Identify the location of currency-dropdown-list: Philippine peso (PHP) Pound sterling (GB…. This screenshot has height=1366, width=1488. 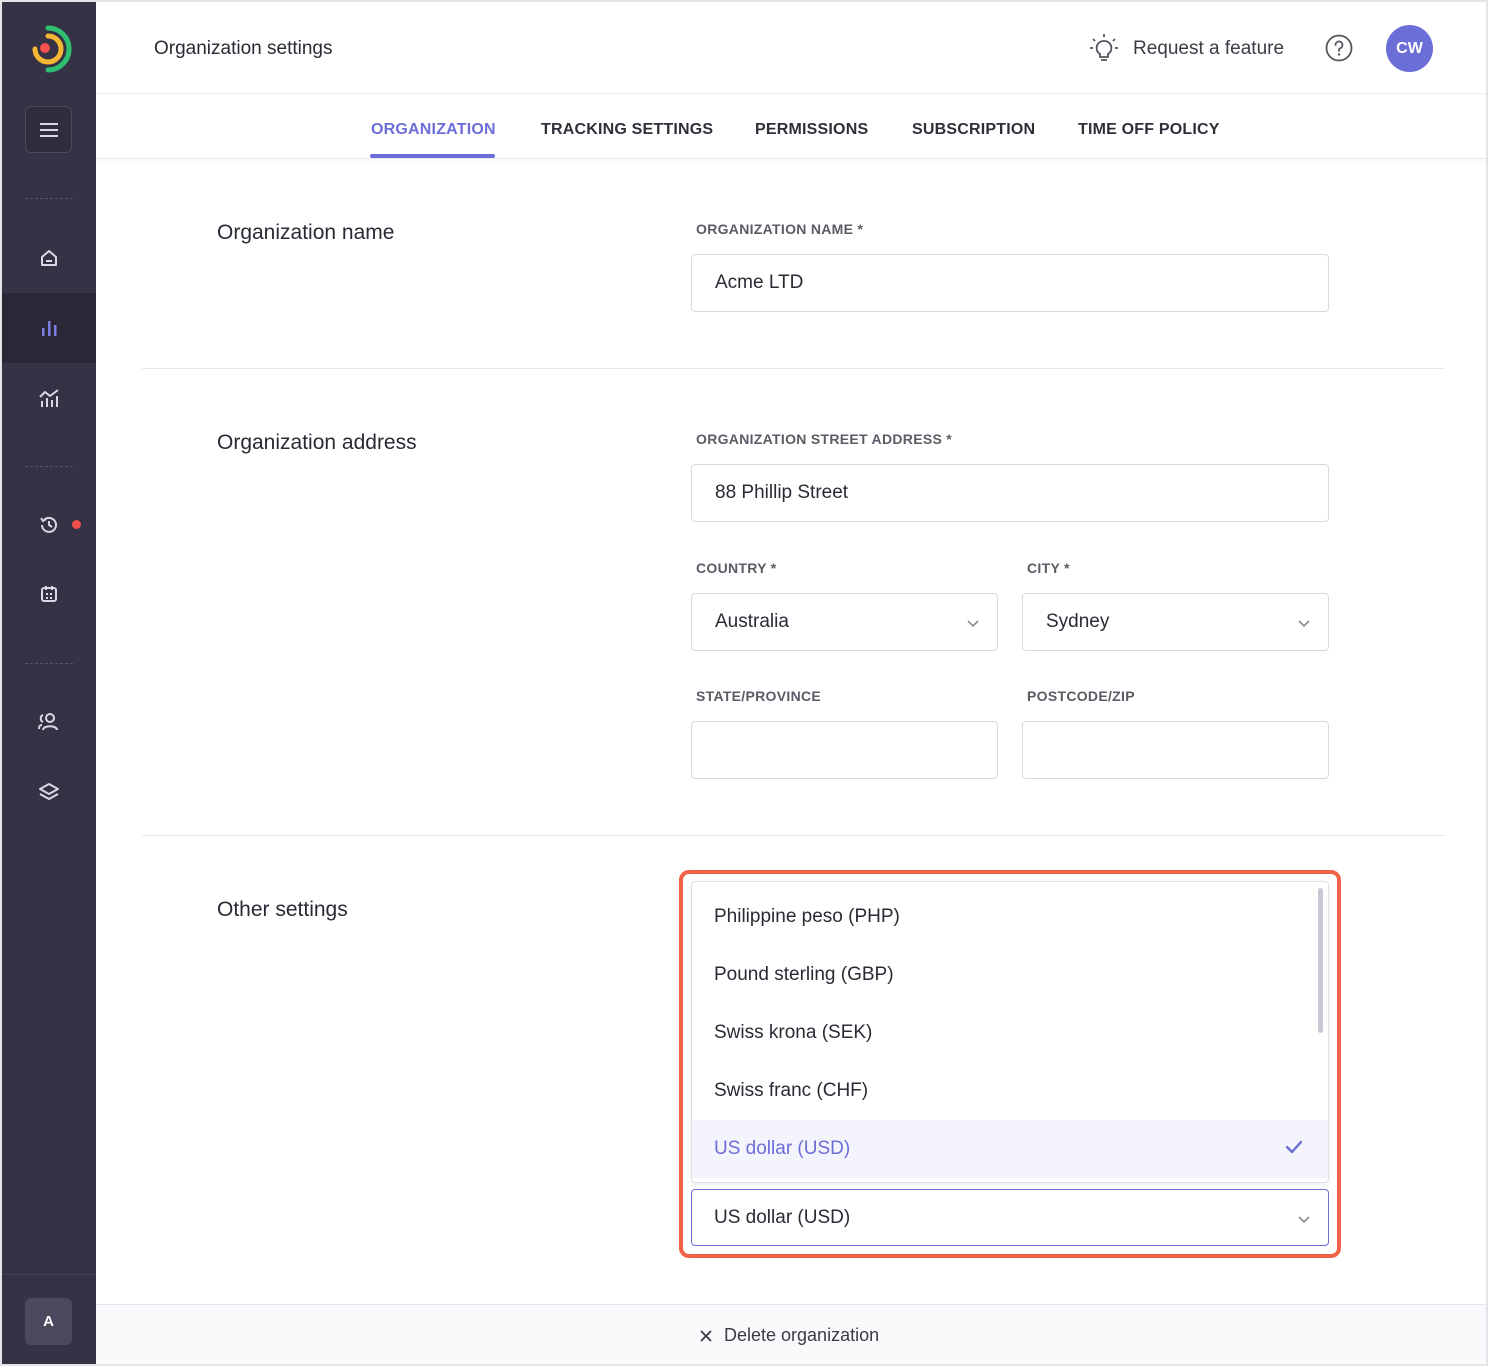
(1010, 1032).